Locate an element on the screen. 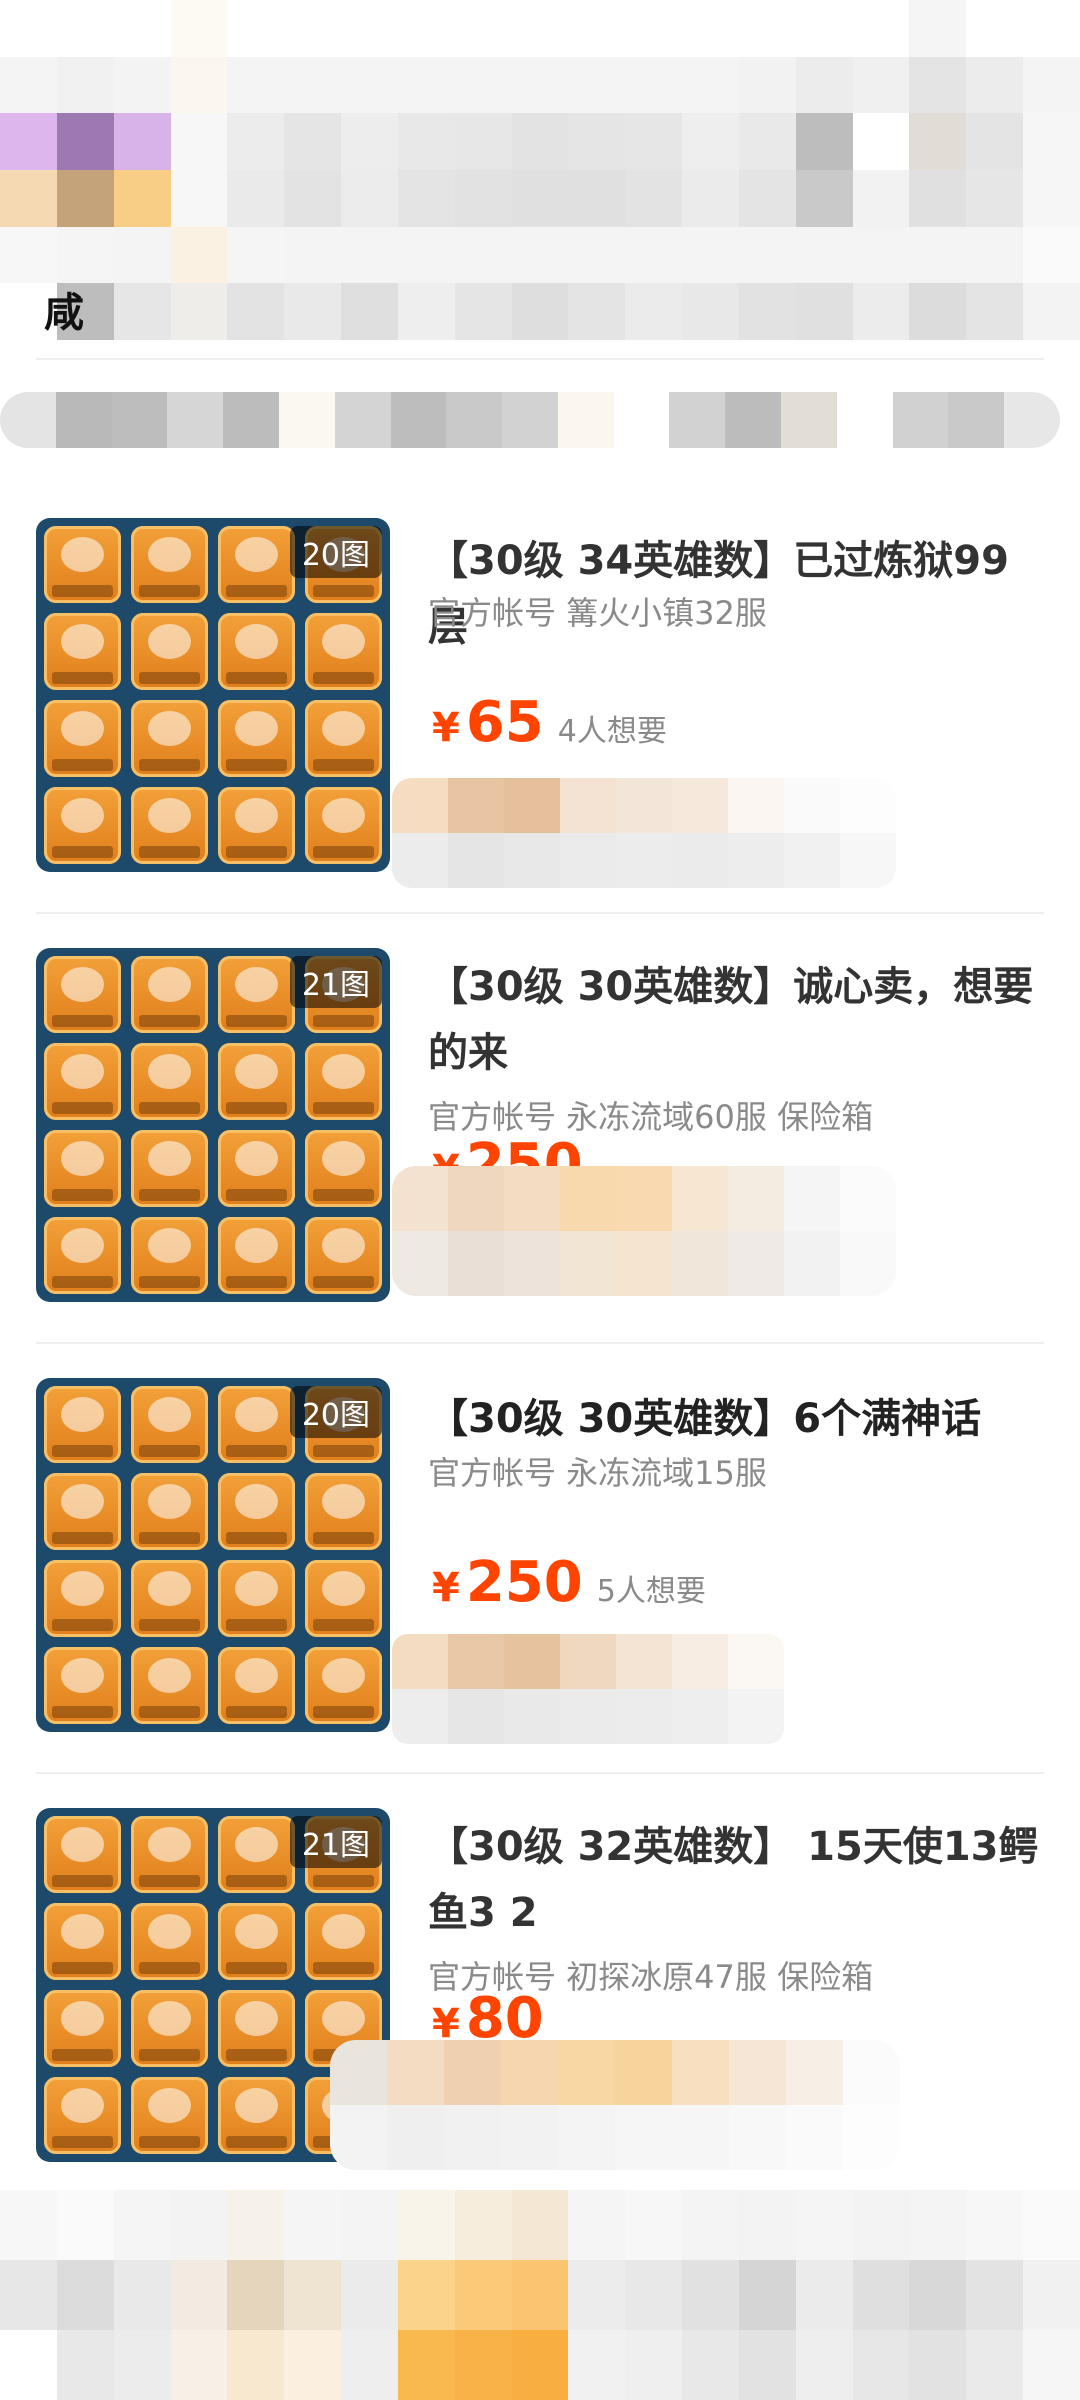 The height and width of the screenshot is (2400, 1080). listing-title: 【30级 32英雄数】 15天使13鳄鱼3 2 is located at coordinates (738, 1880).